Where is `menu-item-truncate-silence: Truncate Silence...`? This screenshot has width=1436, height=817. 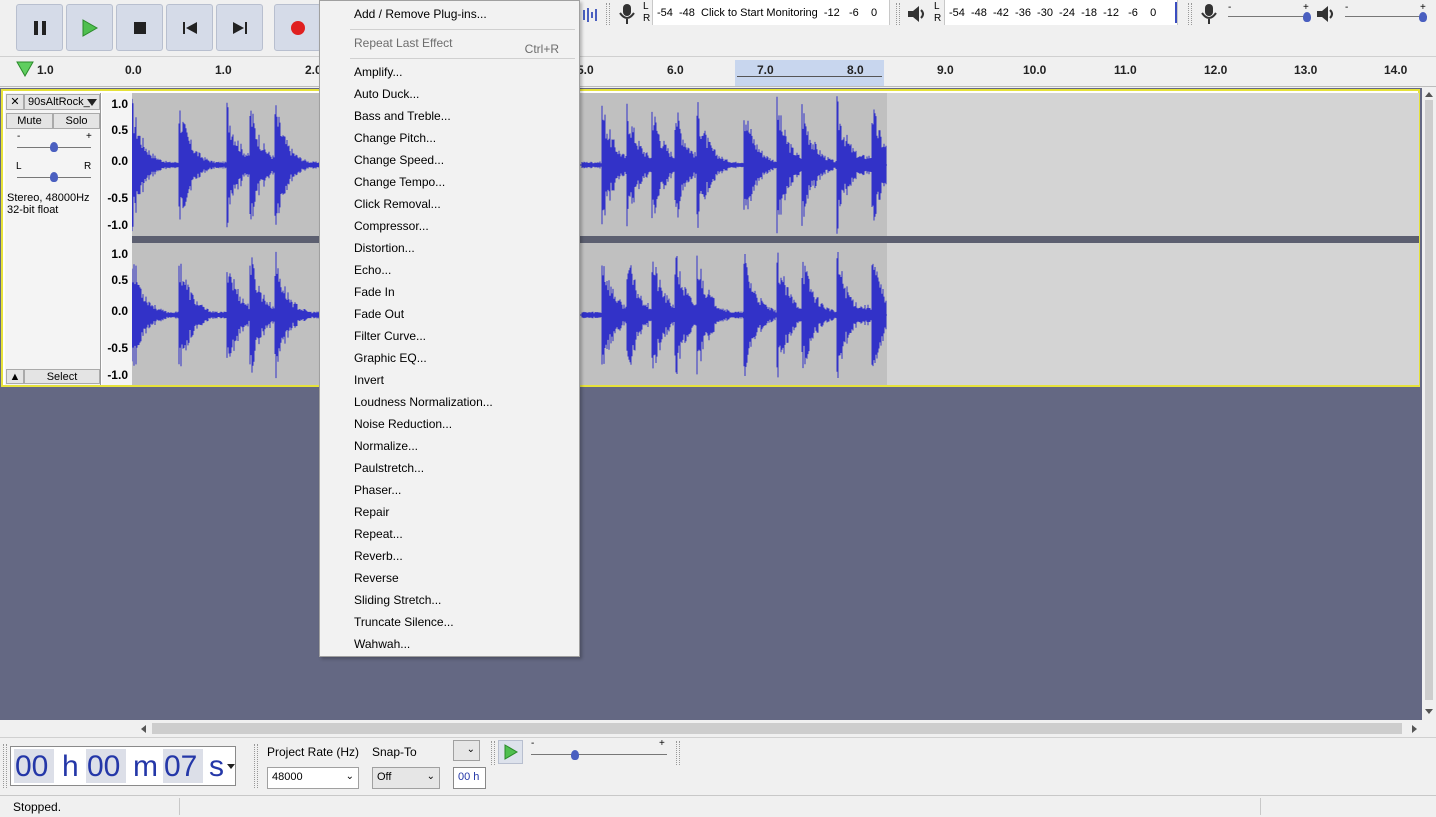 menu-item-truncate-silence: Truncate Silence... is located at coordinates (404, 622).